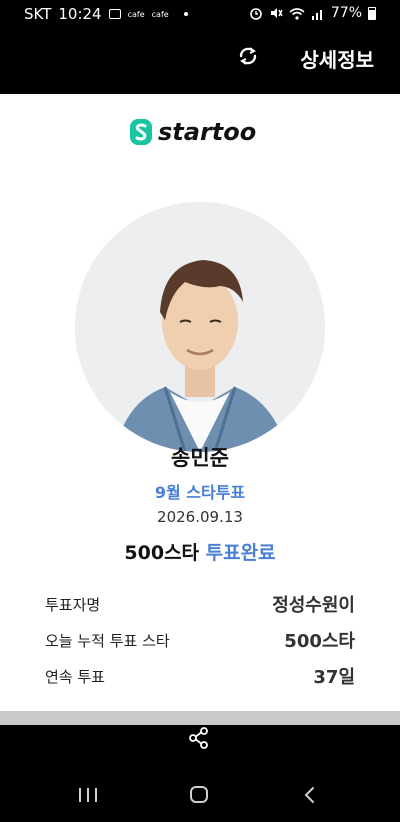 Image resolution: width=400 pixels, height=822 pixels. I want to click on gallery-icon, so click(114, 14).